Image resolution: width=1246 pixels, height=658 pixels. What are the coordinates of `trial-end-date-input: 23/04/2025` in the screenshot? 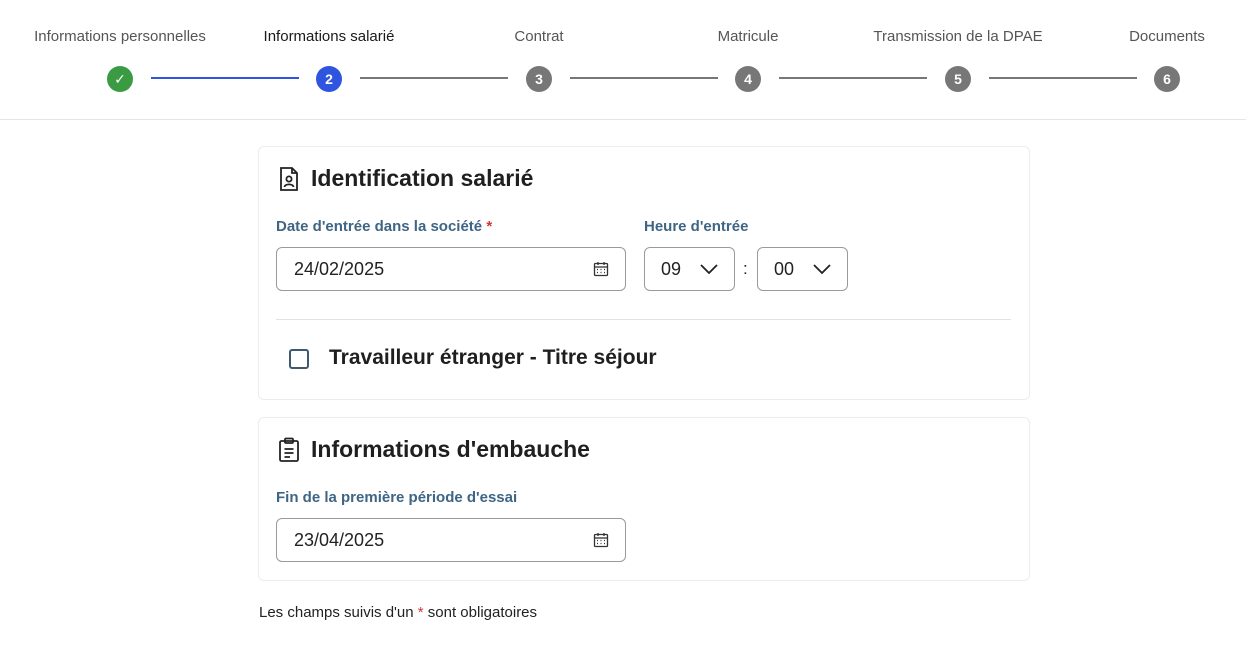 It's located at (451, 540).